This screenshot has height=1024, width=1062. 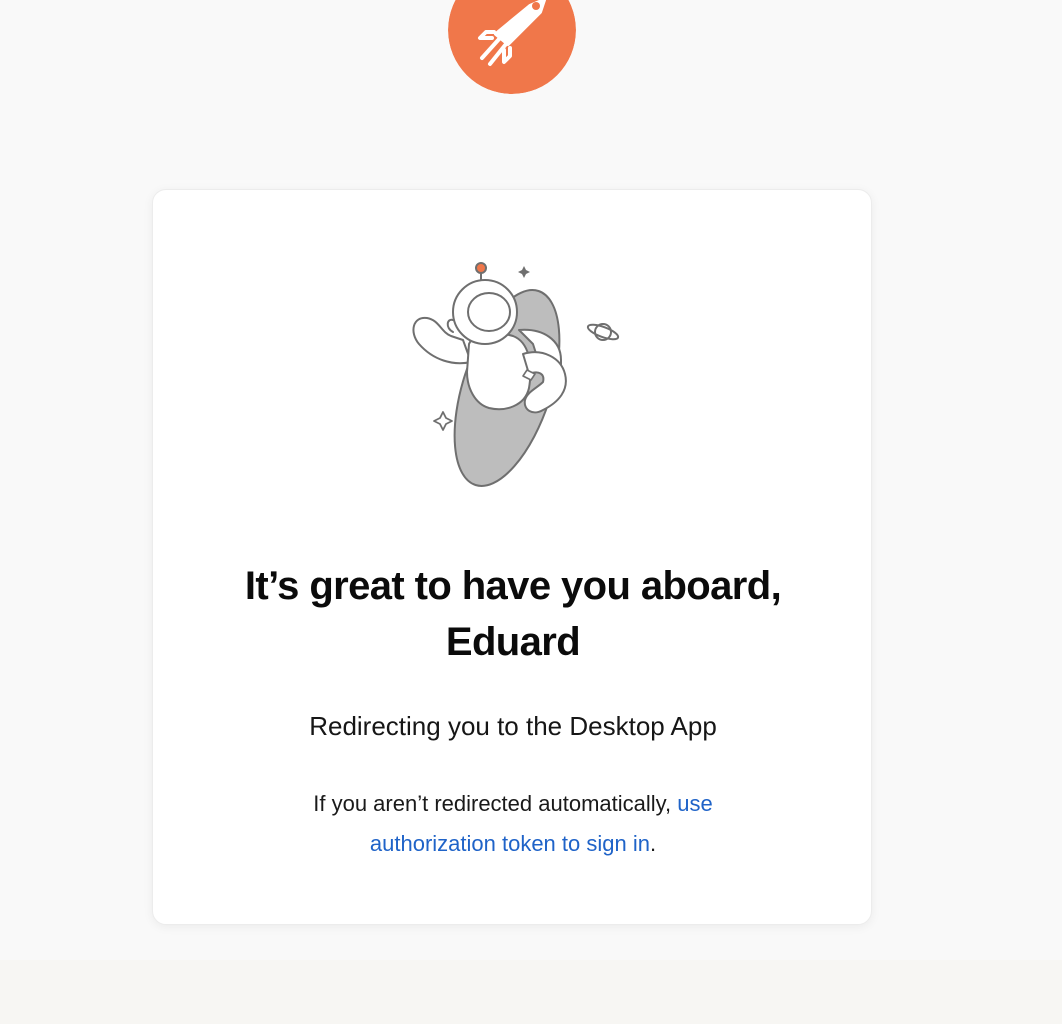 What do you see at coordinates (512, 47) in the screenshot?
I see `postman-logo-icon` at bounding box center [512, 47].